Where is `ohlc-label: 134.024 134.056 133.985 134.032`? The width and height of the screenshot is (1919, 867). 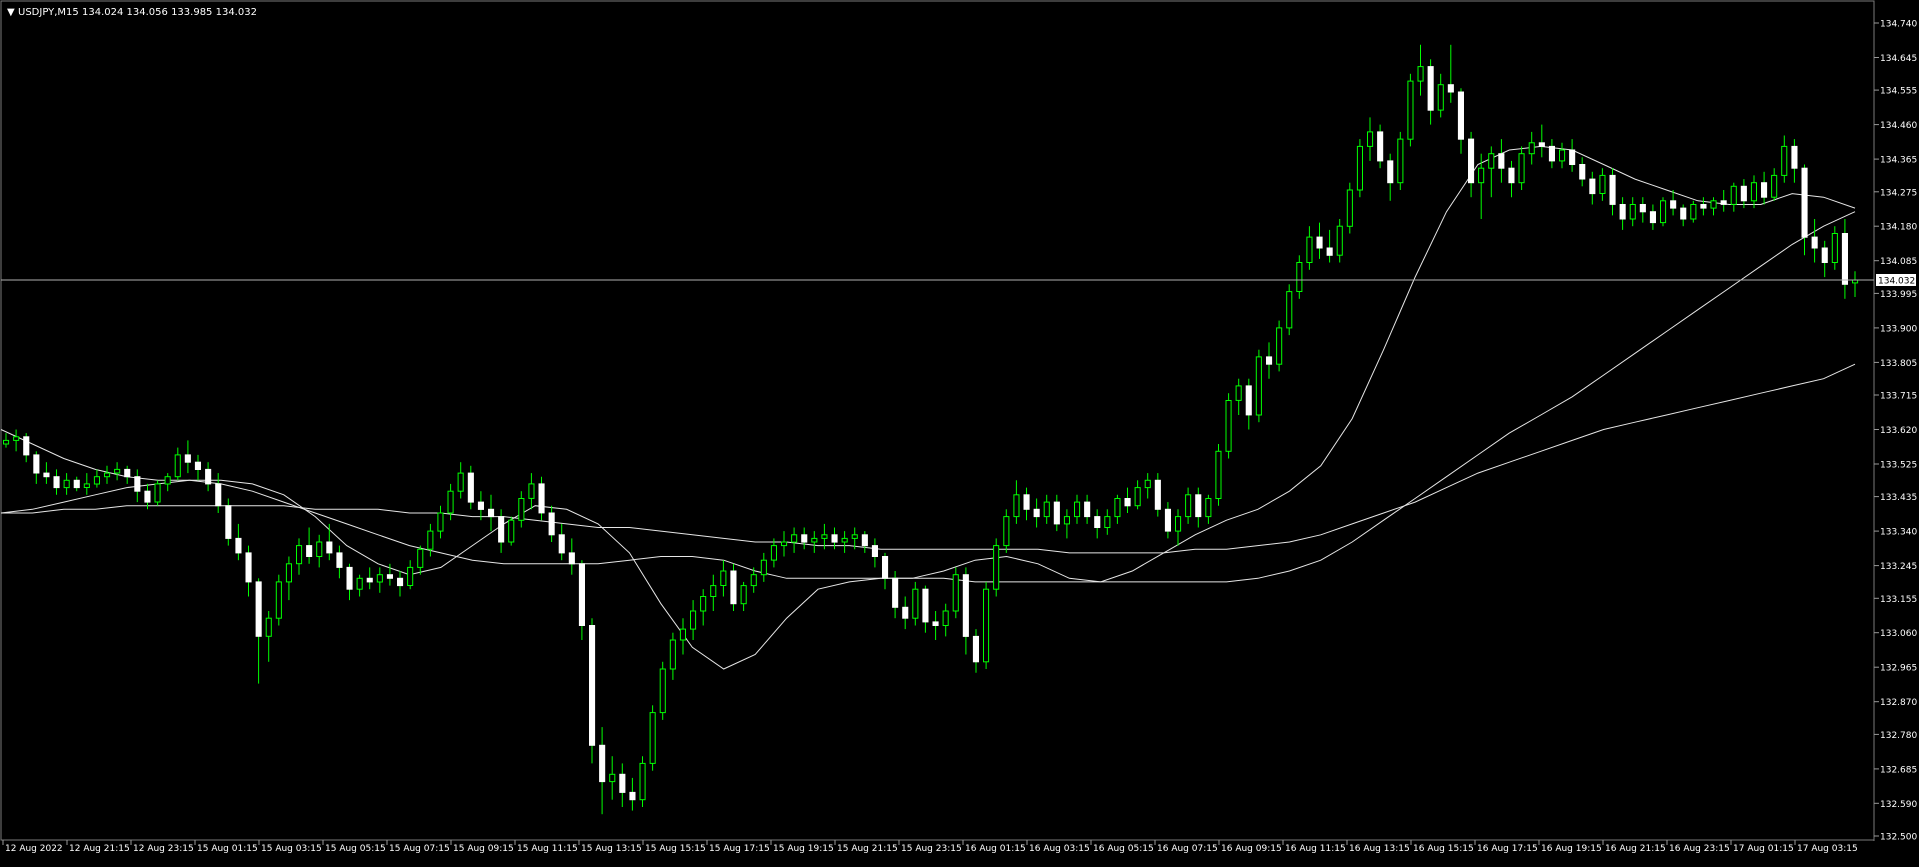
ohlc-label: 134.024 134.056 133.985 134.032 is located at coordinates (169, 12).